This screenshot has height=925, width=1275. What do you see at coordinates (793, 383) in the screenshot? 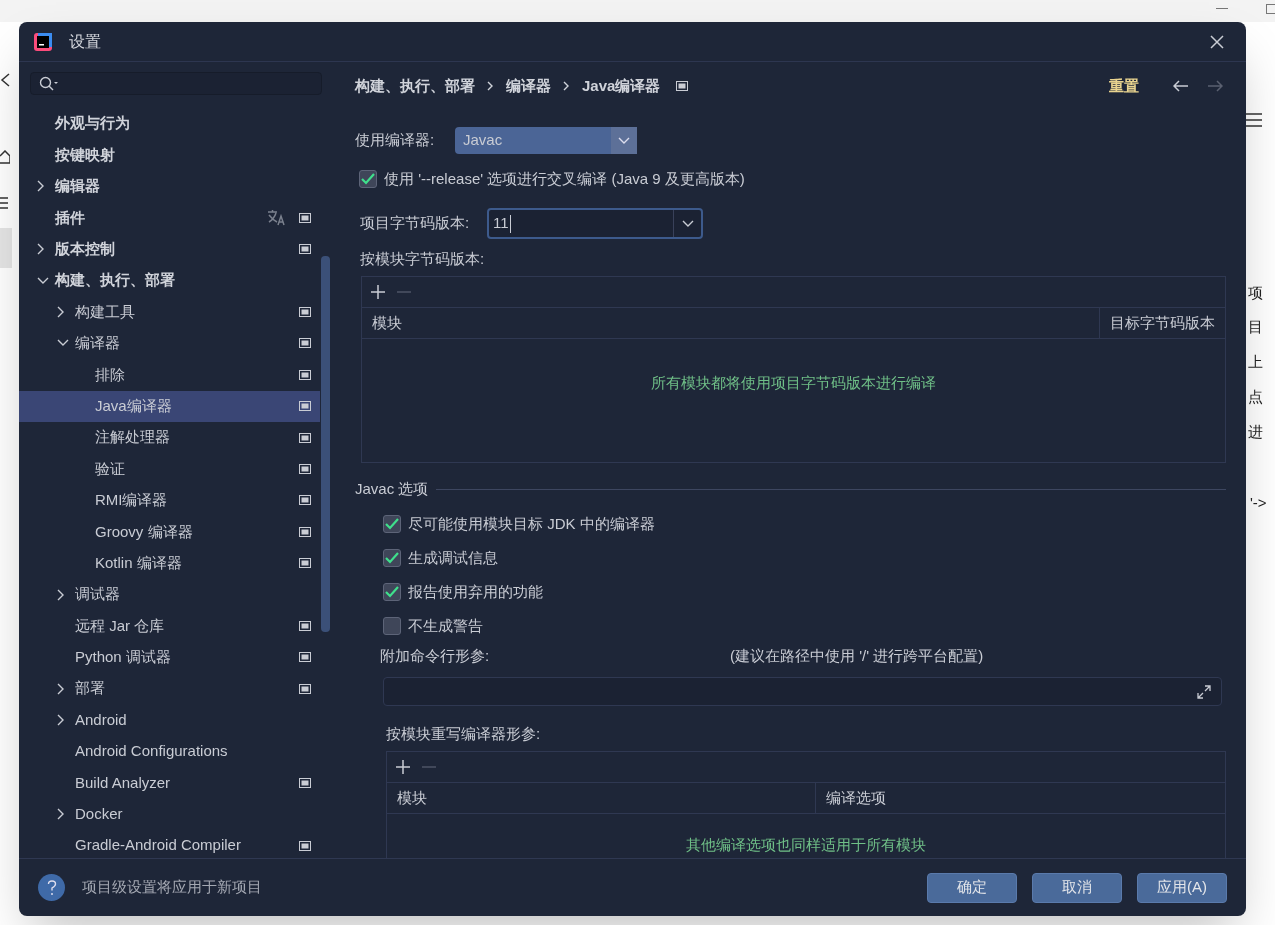
I see `empty-table-message: 所有模块都将使用项目字节码版本进行编译` at bounding box center [793, 383].